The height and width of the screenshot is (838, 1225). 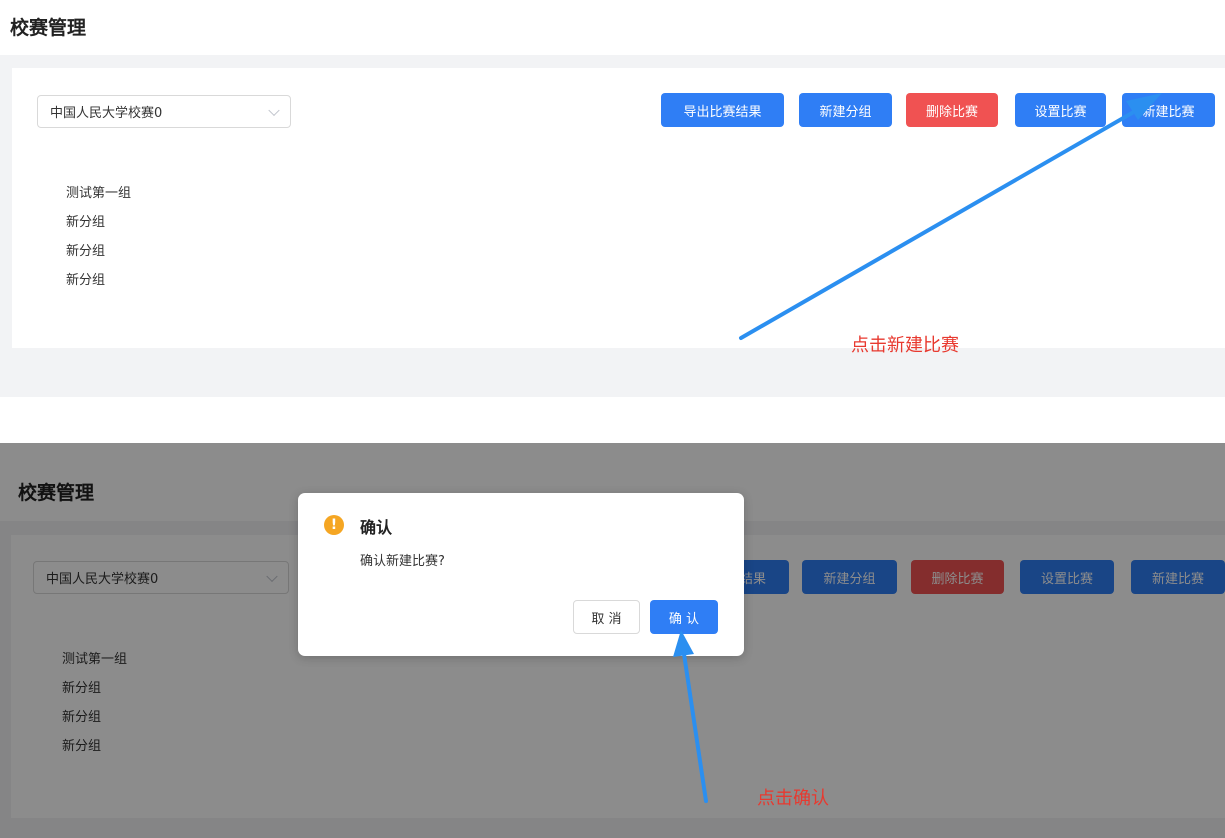 What do you see at coordinates (606, 617) in the screenshot?
I see `cancel-button: 取 消` at bounding box center [606, 617].